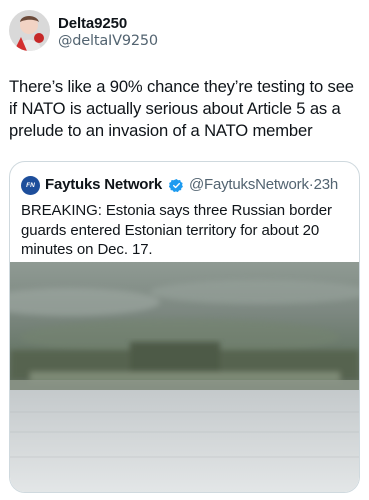  What do you see at coordinates (92, 23) in the screenshot?
I see `author-display-name: Delta9250` at bounding box center [92, 23].